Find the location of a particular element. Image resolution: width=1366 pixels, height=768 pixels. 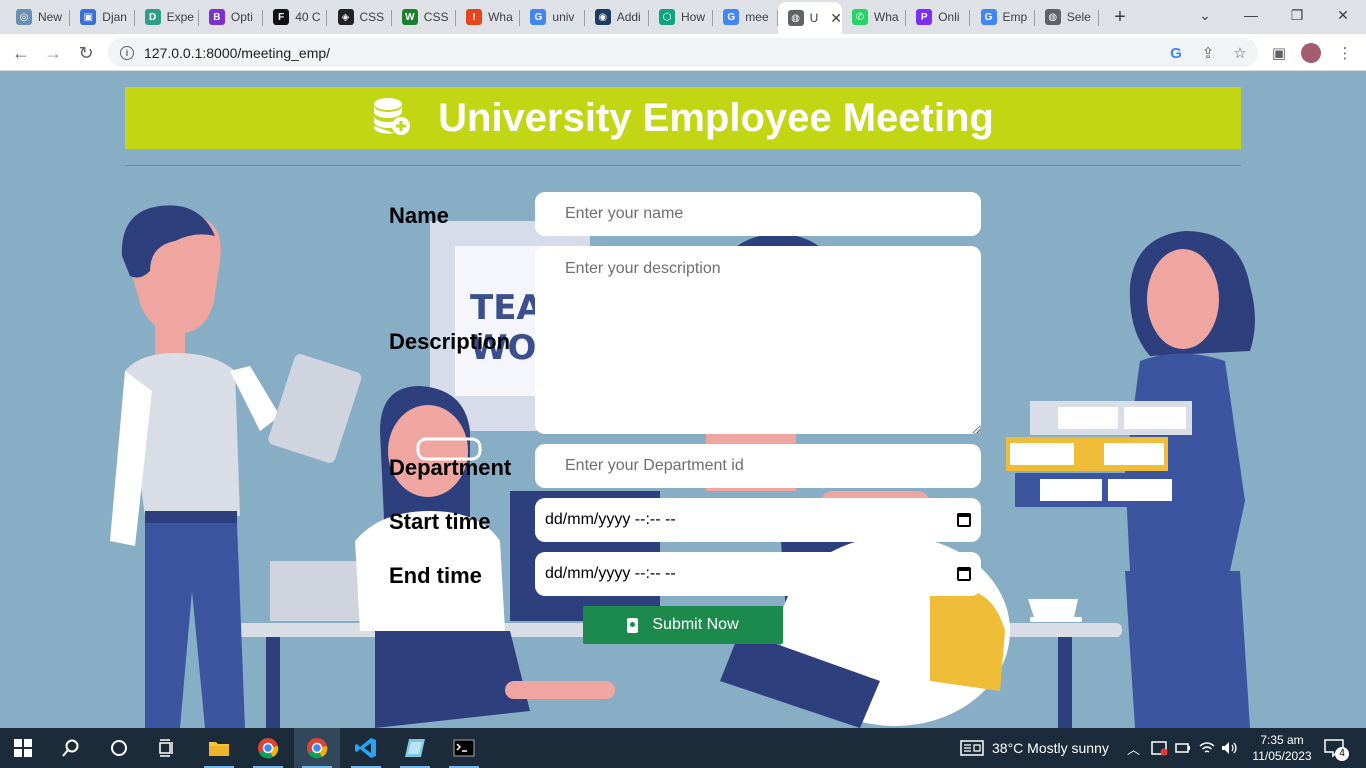

tab-favicon-icon: ◉ is located at coordinates (602, 17).